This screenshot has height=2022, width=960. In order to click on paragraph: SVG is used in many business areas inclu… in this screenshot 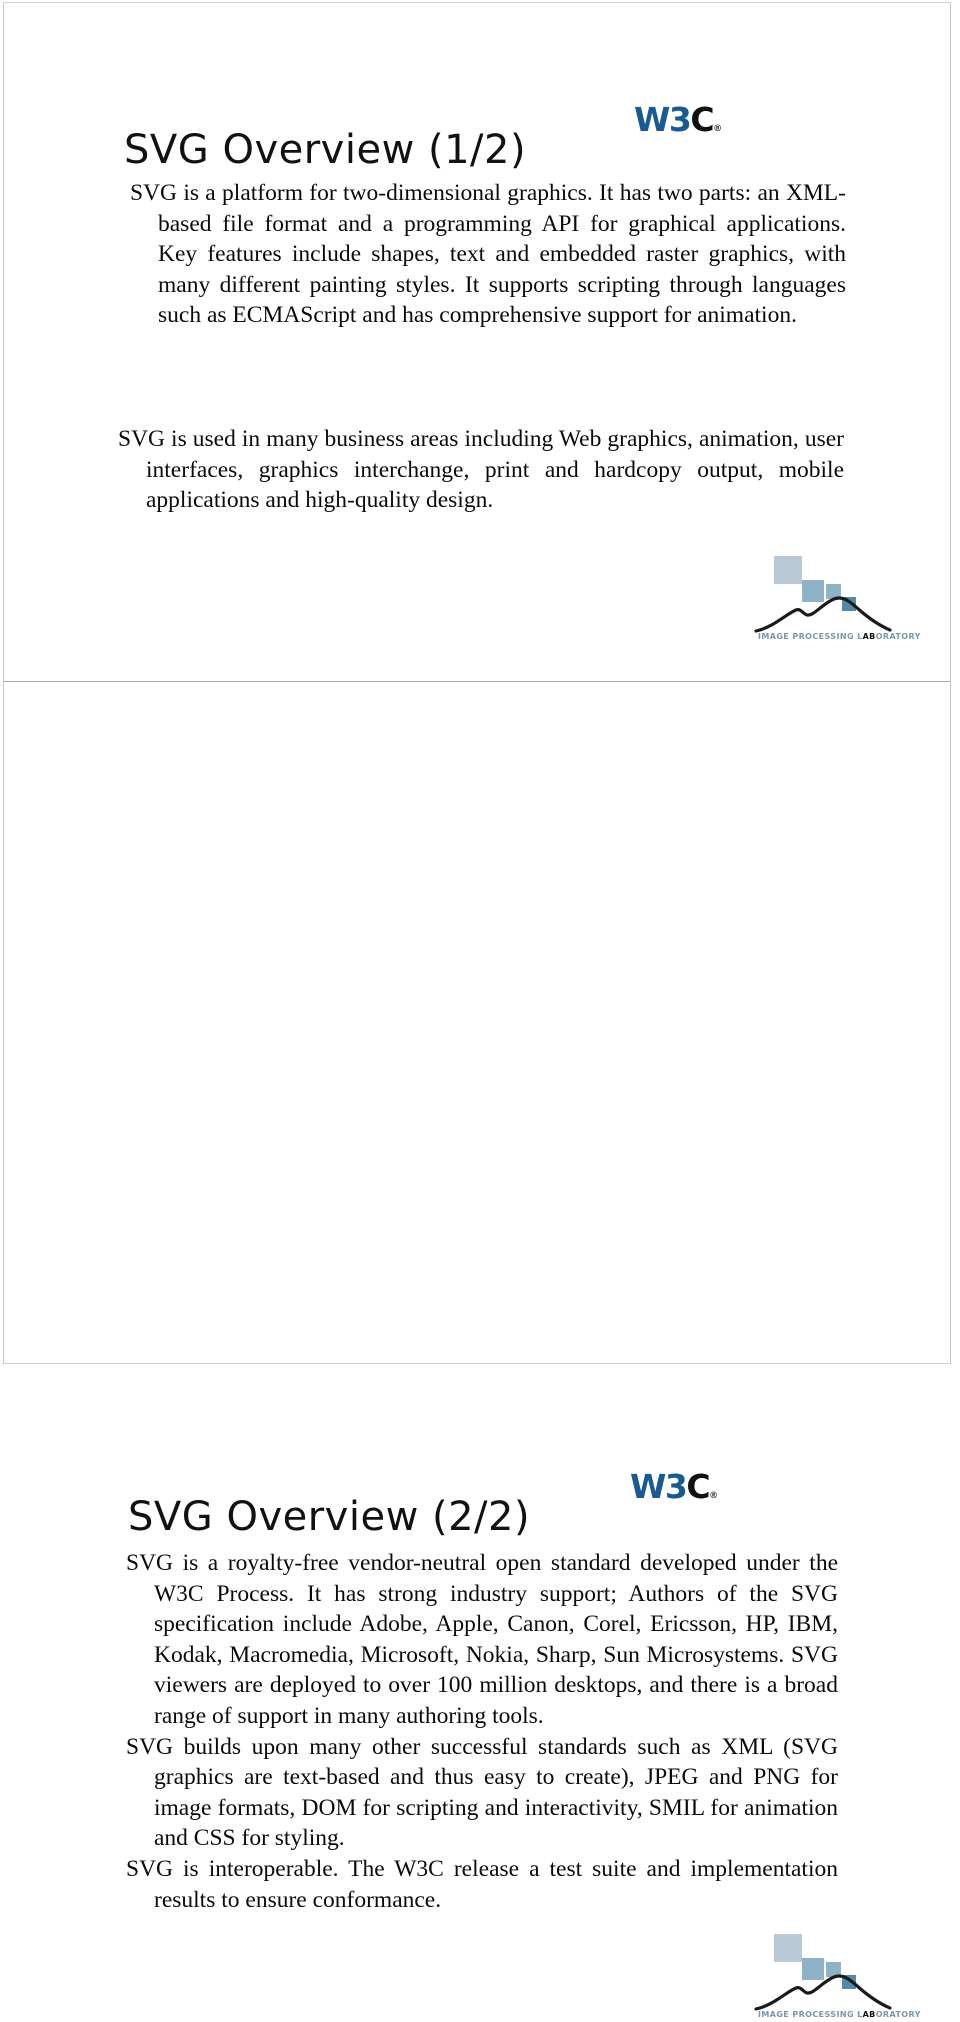, I will do `click(481, 470)`.